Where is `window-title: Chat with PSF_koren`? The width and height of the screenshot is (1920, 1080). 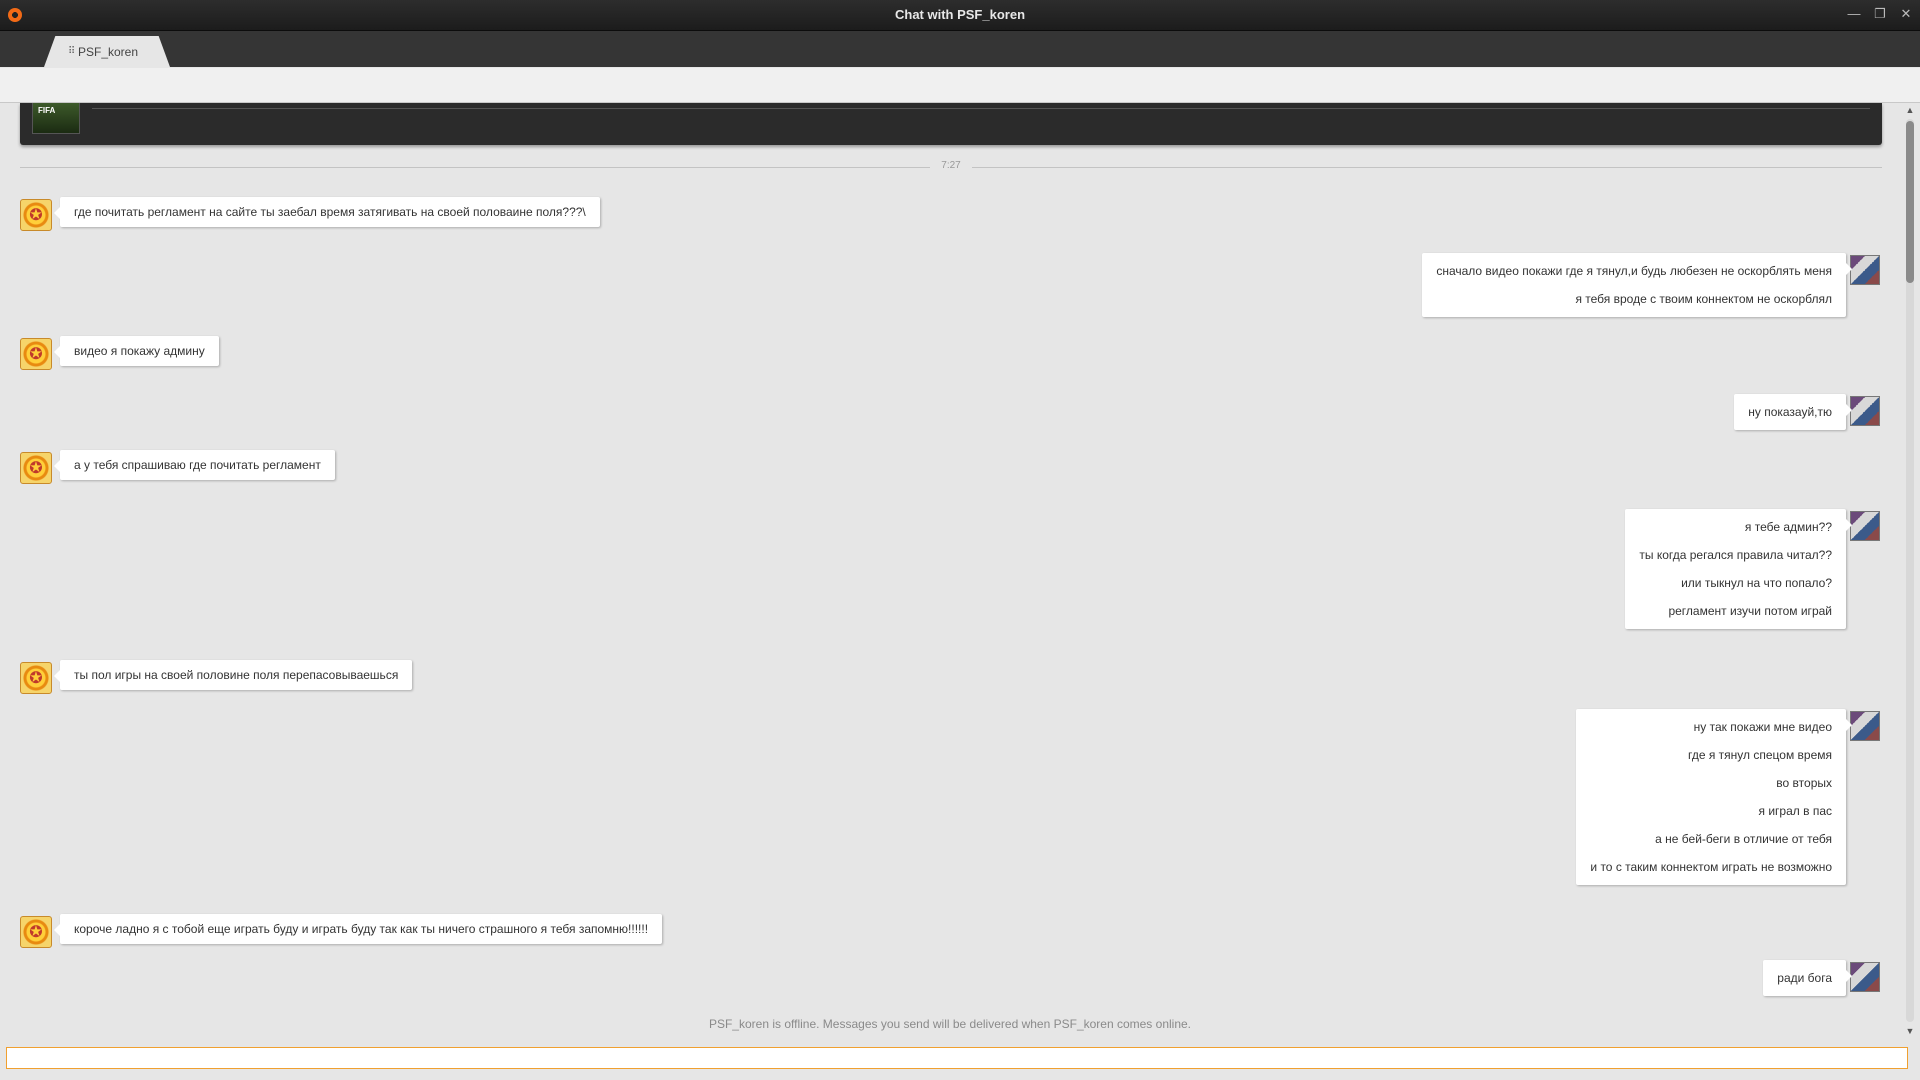 window-title: Chat with PSF_koren is located at coordinates (960, 14).